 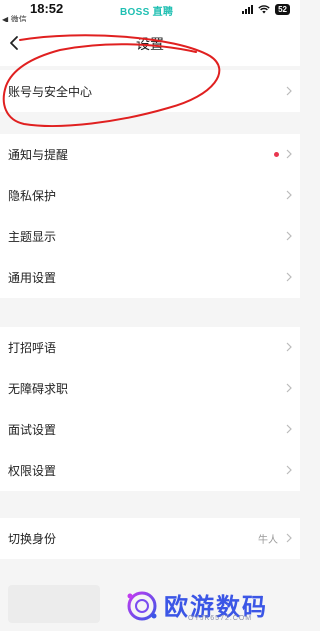 I want to click on page-title: 设置, so click(x=150, y=45).